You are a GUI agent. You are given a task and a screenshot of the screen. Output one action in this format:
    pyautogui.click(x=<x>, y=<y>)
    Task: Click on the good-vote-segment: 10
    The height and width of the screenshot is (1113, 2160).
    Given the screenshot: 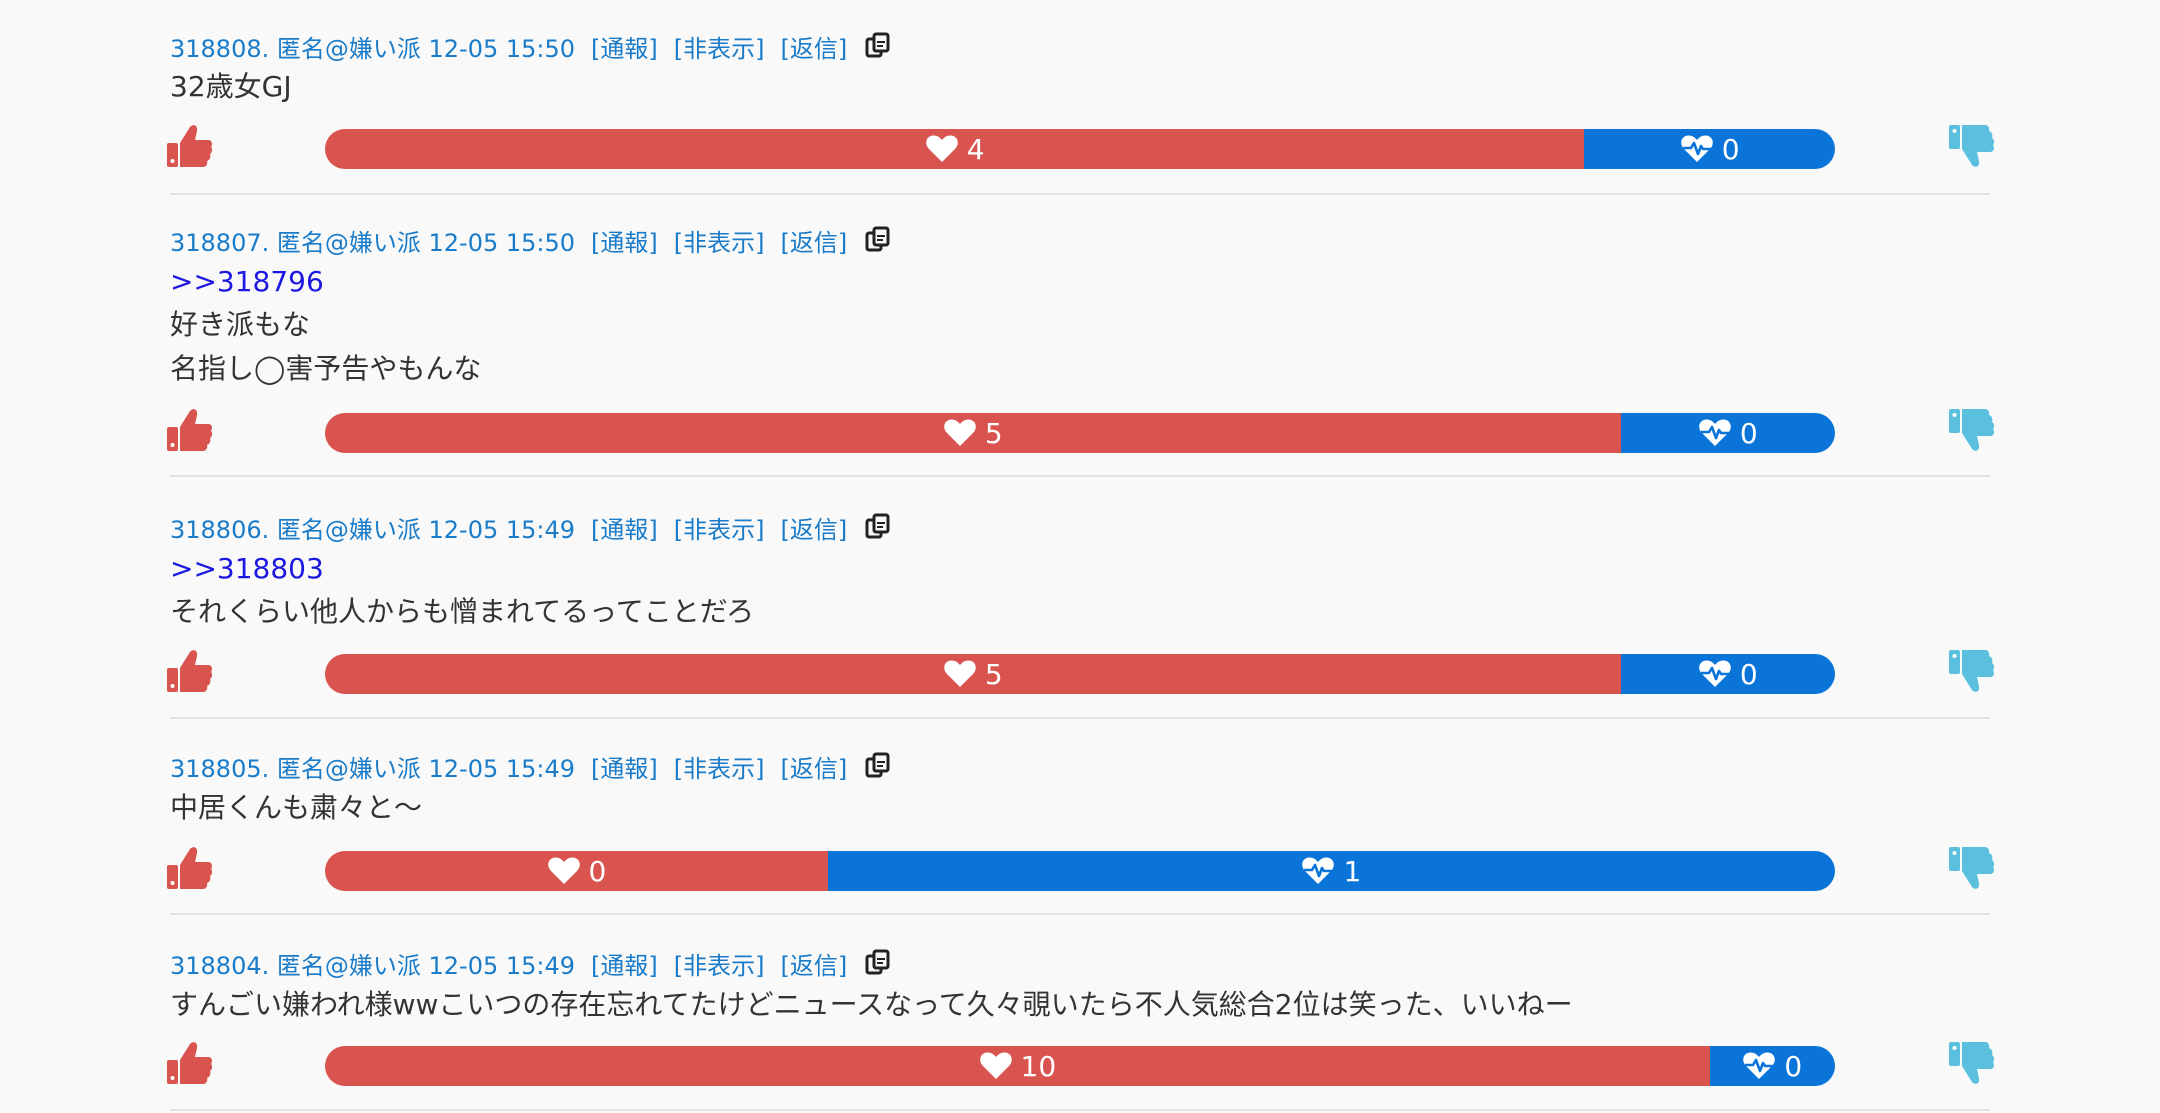 What is the action you would take?
    pyautogui.click(x=1017, y=1066)
    